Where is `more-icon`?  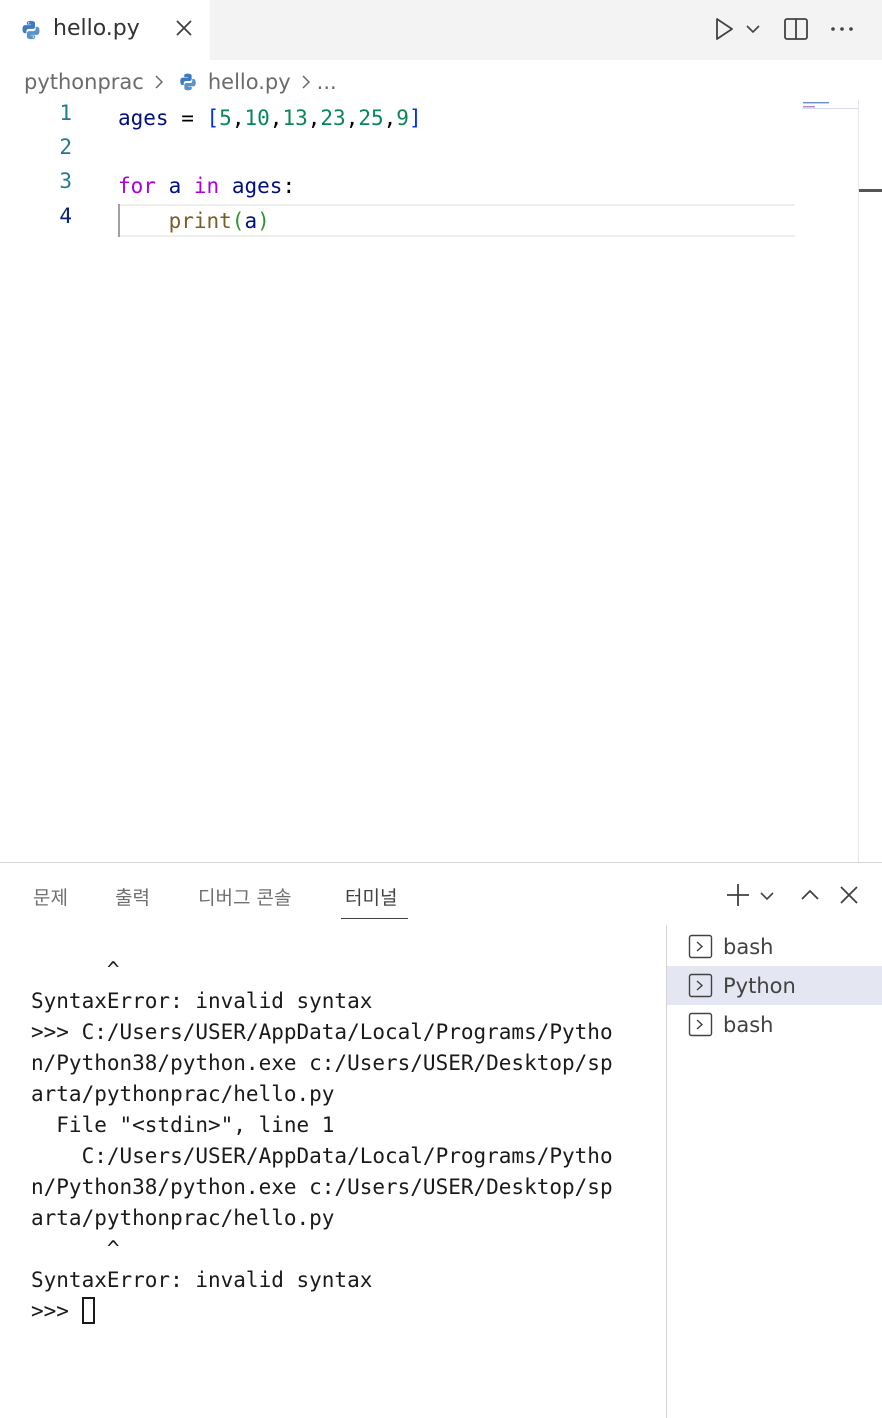 more-icon is located at coordinates (842, 29).